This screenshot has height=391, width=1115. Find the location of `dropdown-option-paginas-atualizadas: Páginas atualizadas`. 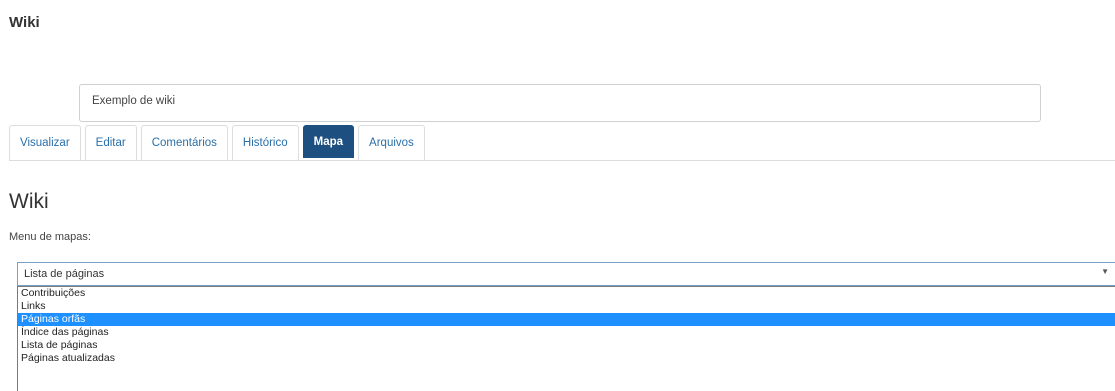

dropdown-option-paginas-atualizadas: Páginas atualizadas is located at coordinates (566, 358).